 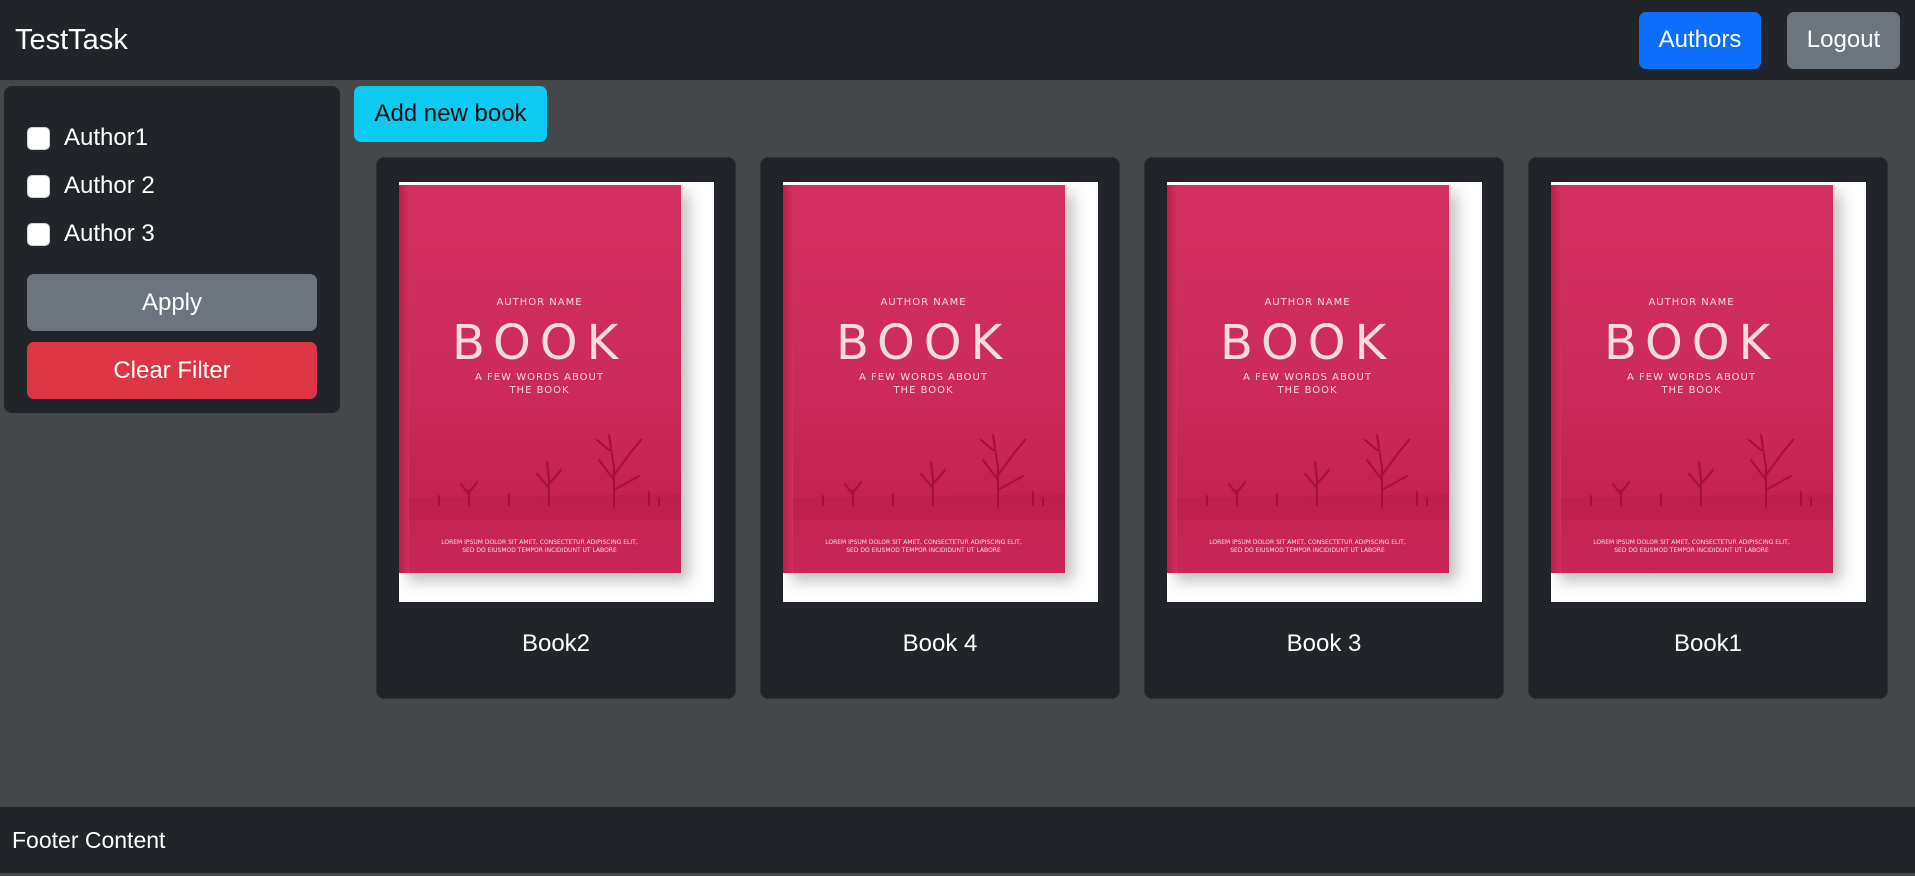 I want to click on filter-item-author1: Author1, so click(x=172, y=138).